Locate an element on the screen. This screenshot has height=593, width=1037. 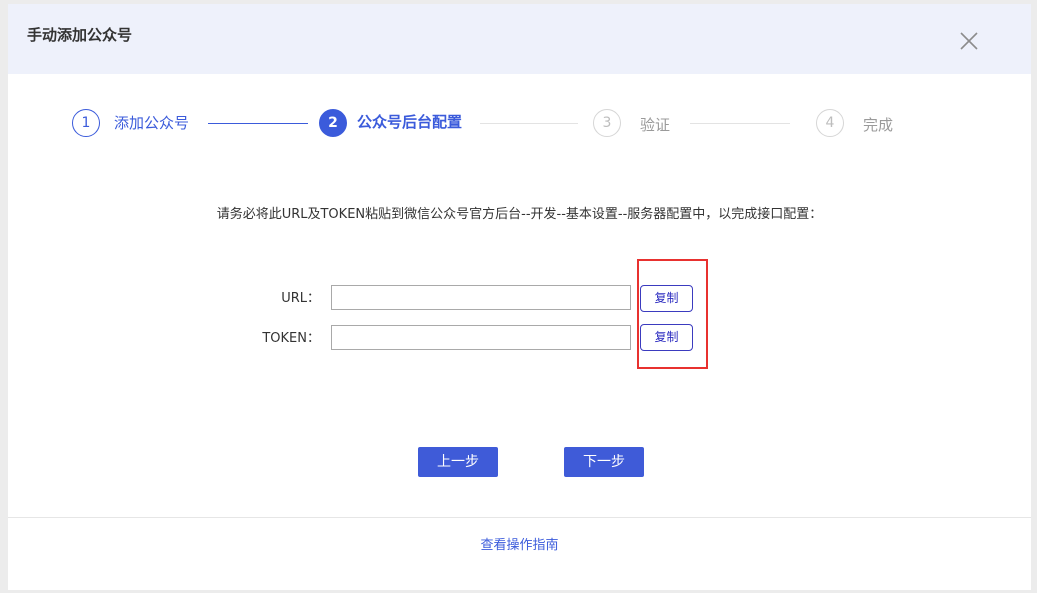
step-2-label: 公众号后台配置 is located at coordinates (410, 122).